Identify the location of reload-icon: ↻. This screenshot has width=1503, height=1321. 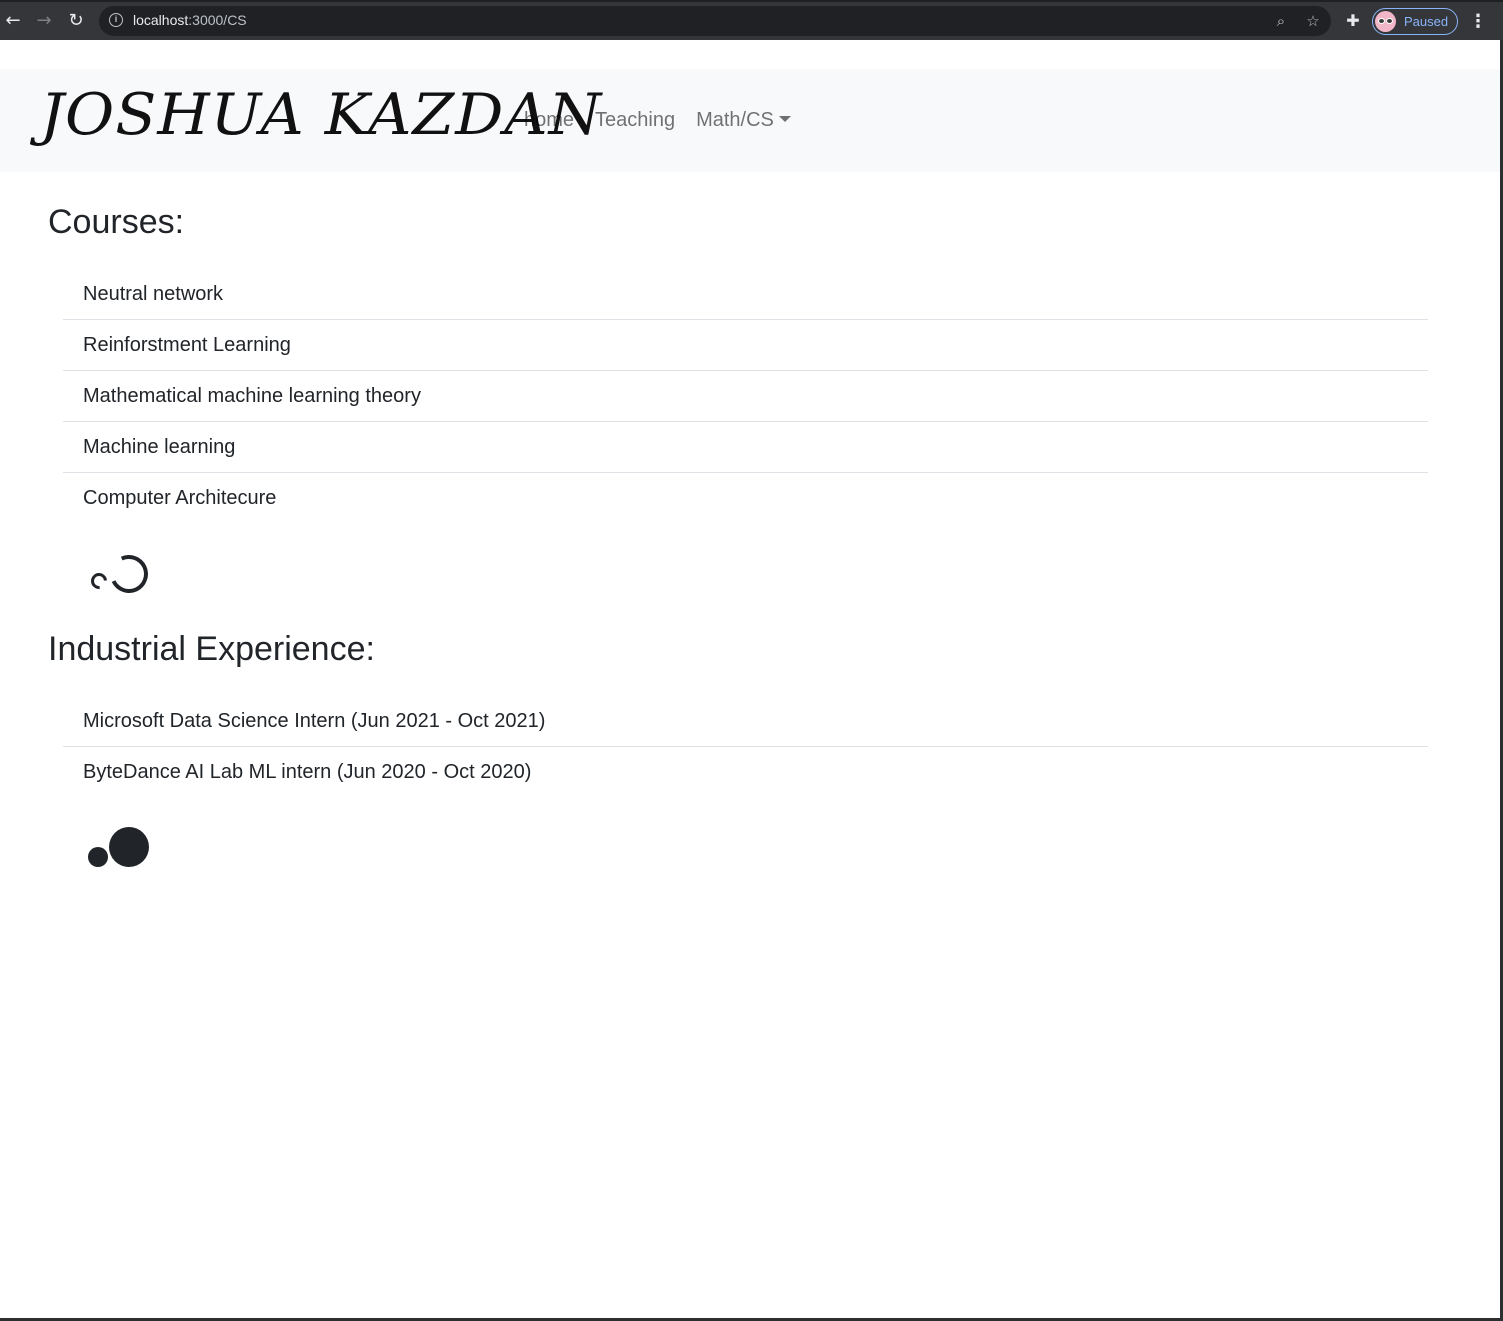
(76, 21).